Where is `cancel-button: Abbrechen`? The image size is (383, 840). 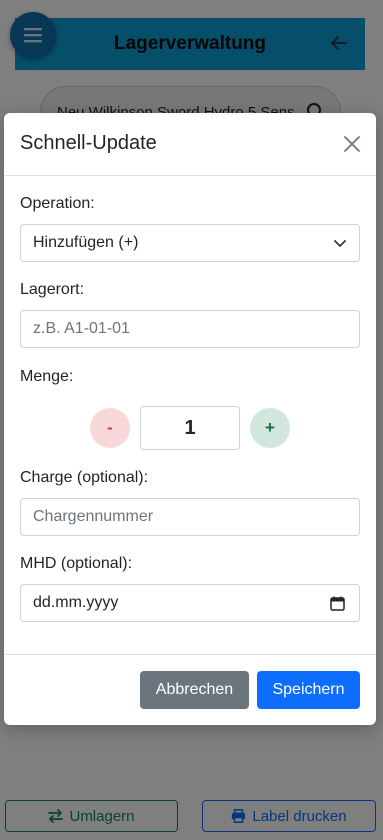
cancel-button: Abbrechen is located at coordinates (194, 690).